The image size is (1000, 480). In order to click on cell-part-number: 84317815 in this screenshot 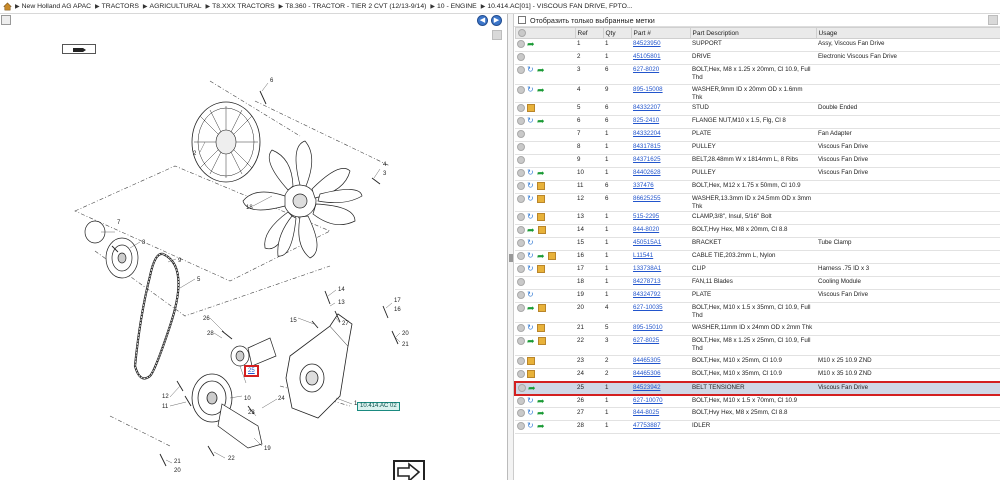, I will do `click(660, 148)`.